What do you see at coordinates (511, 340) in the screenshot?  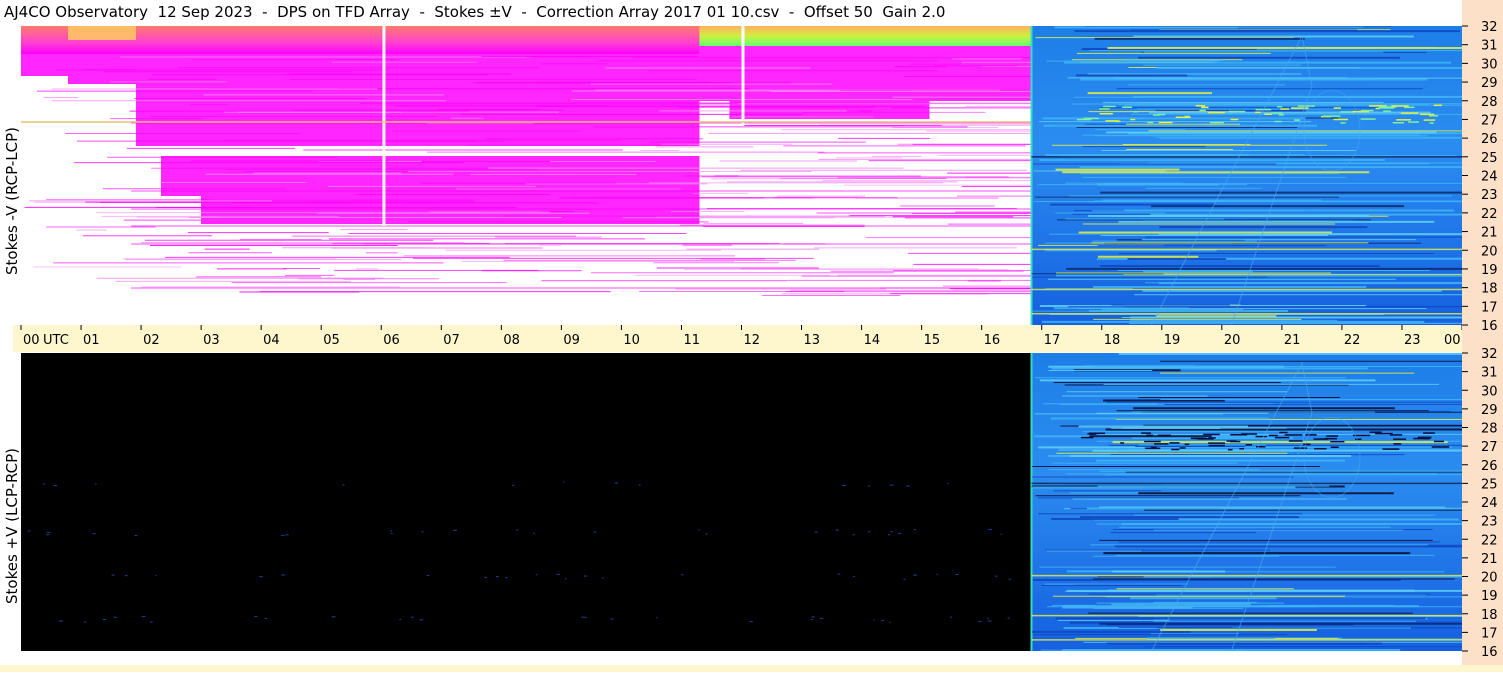 I see `time-tick-label: 08` at bounding box center [511, 340].